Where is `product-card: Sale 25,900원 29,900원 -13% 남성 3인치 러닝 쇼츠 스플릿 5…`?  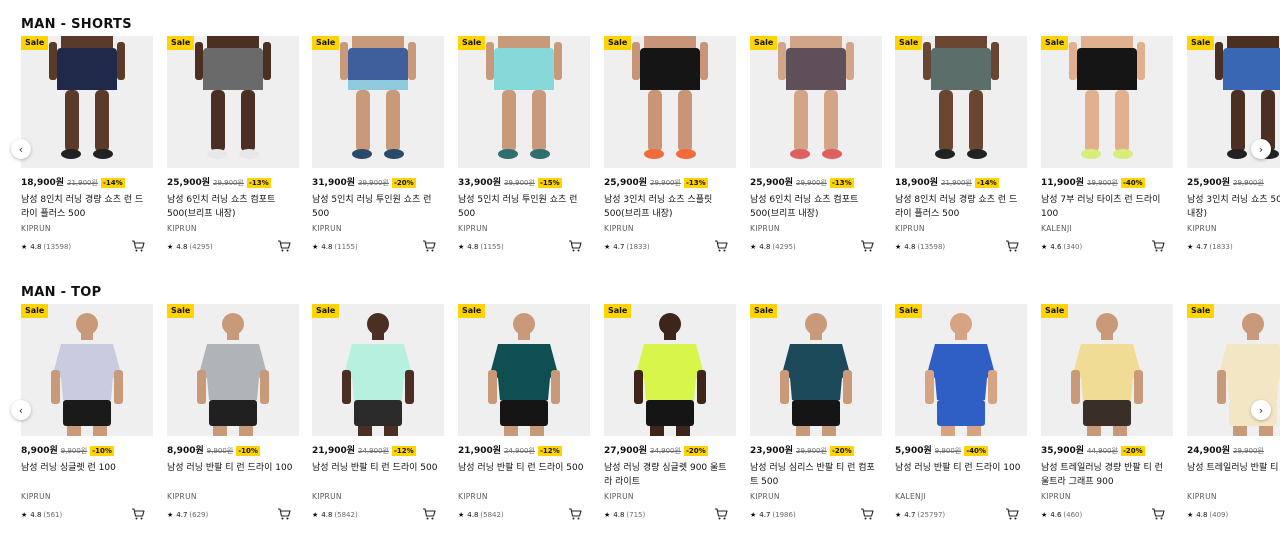 product-card: Sale 25,900원 29,900원 -13% 남성 3인치 러닝 쇼츠 스플릿 5… is located at coordinates (670, 151).